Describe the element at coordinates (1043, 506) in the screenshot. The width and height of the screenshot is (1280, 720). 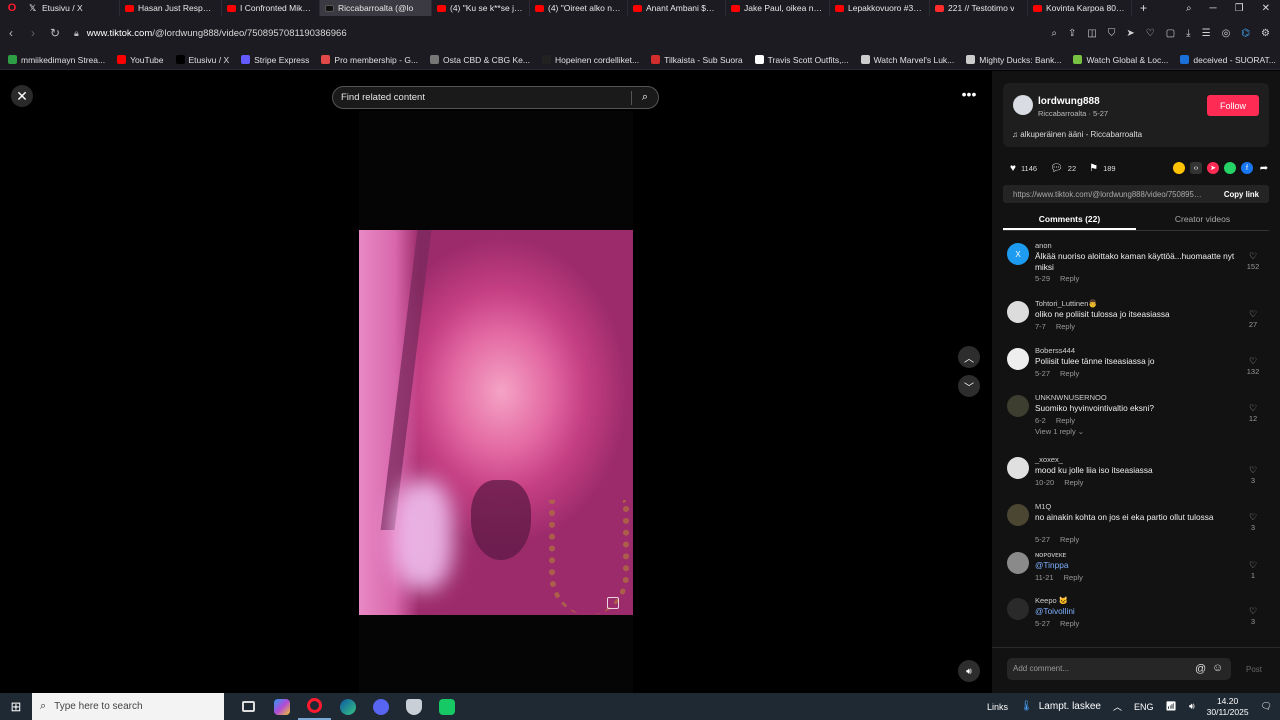
I see `comment-username: M1Q` at that location.